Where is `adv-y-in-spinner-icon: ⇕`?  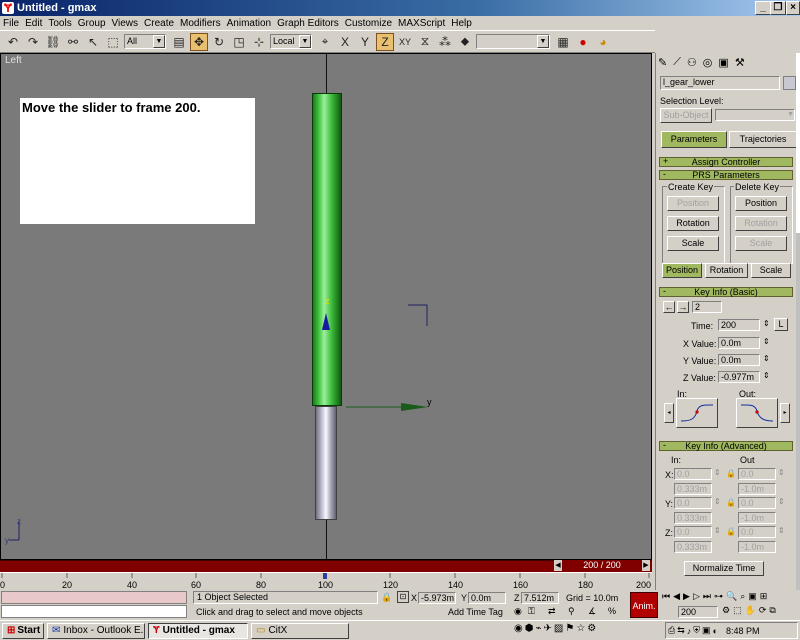
adv-y-in-spinner-icon: ⇕ is located at coordinates (717, 501).